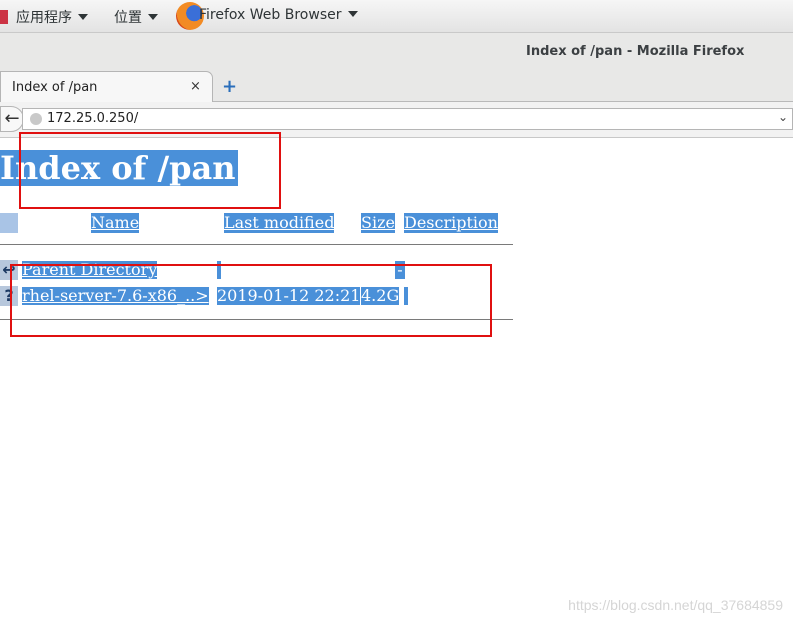 This screenshot has height=622, width=793. What do you see at coordinates (93, 118) in the screenshot?
I see `url-text: 172.25.0.250/` at bounding box center [93, 118].